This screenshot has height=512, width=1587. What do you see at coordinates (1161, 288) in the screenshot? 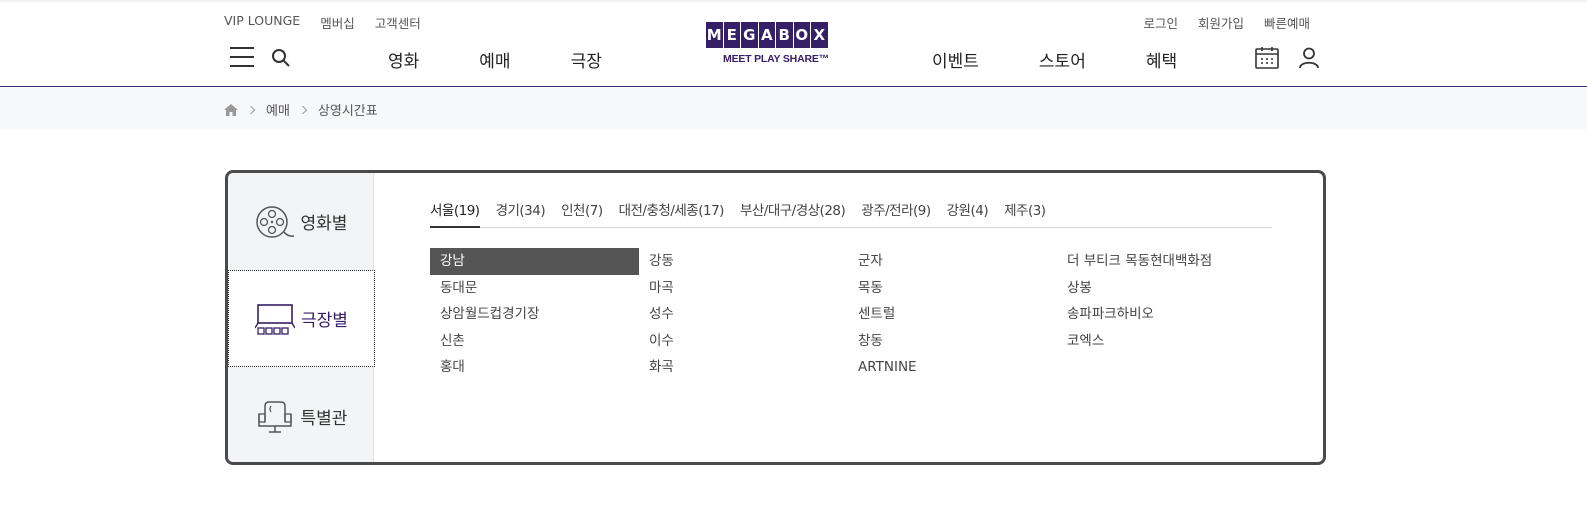
I see `theater-item: 상봉` at bounding box center [1161, 288].